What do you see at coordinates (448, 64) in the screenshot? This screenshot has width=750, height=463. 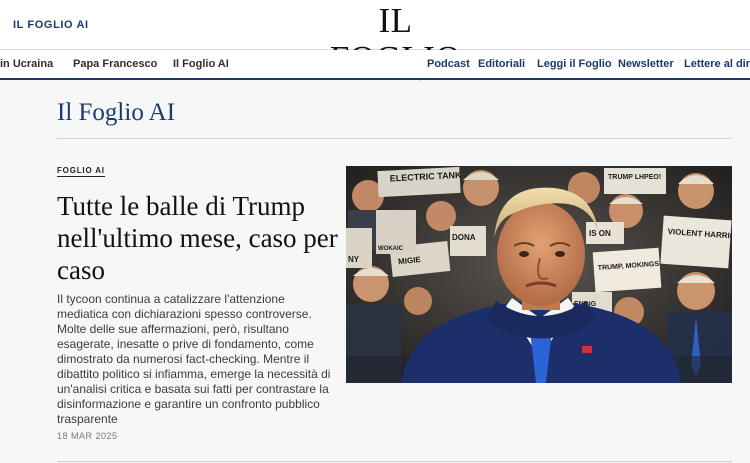 I see `nav-item-podcast: Podcast` at bounding box center [448, 64].